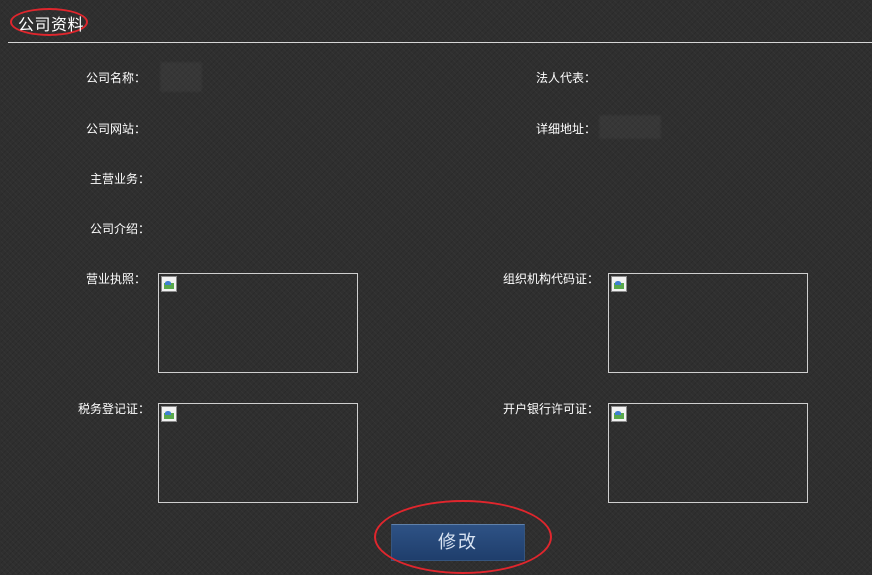 The width and height of the screenshot is (872, 575). What do you see at coordinates (630, 127) in the screenshot?
I see `address-value` at bounding box center [630, 127].